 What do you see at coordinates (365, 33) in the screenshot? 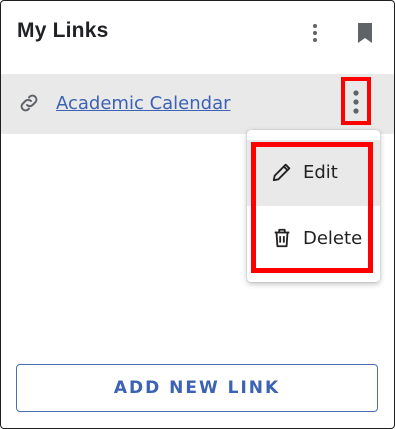
I see `bookmark-icon` at bounding box center [365, 33].